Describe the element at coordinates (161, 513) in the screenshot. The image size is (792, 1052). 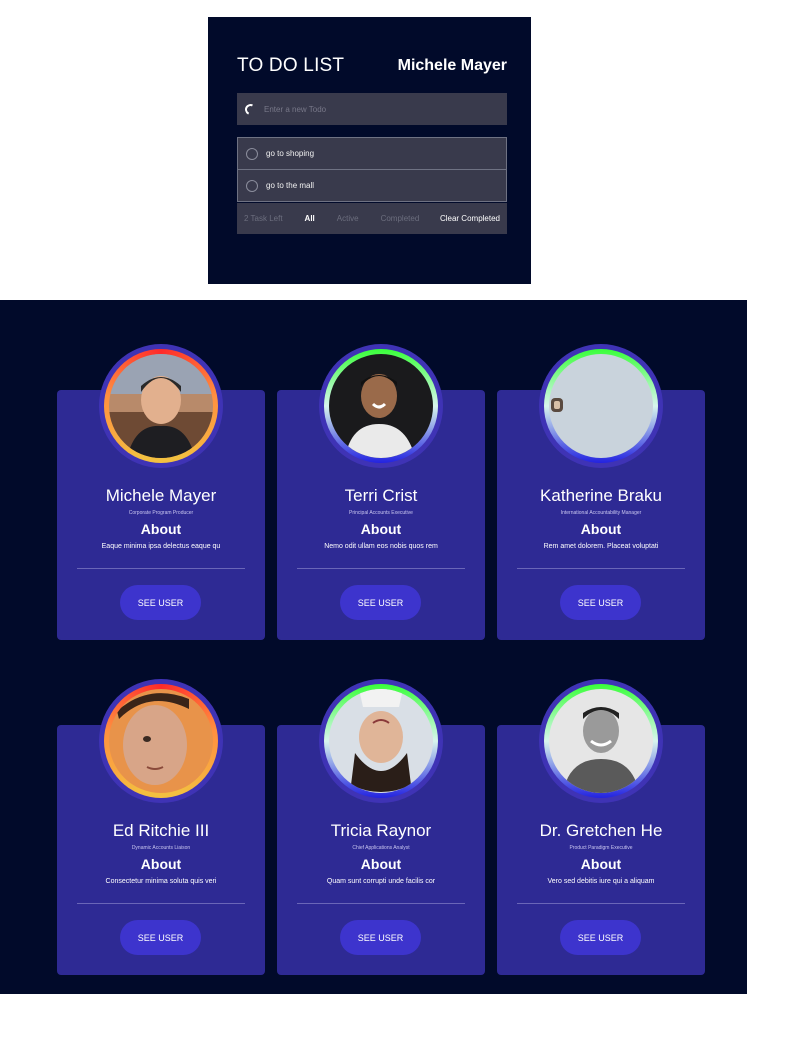
I see `user-role: Corporate Program Producer` at that location.